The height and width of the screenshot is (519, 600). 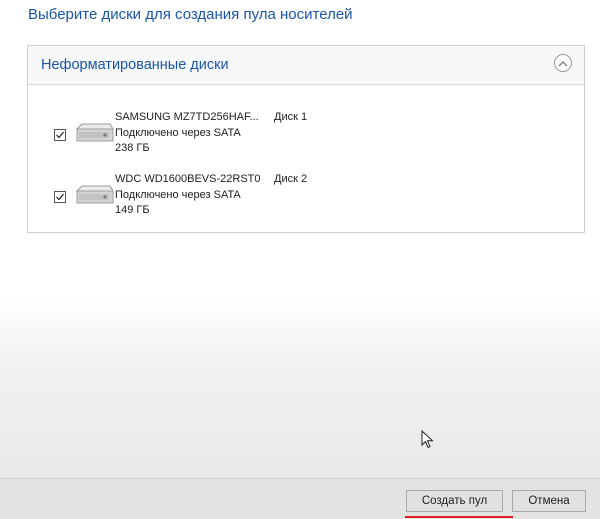 I want to click on cancel-button: Отмена, so click(x=549, y=501).